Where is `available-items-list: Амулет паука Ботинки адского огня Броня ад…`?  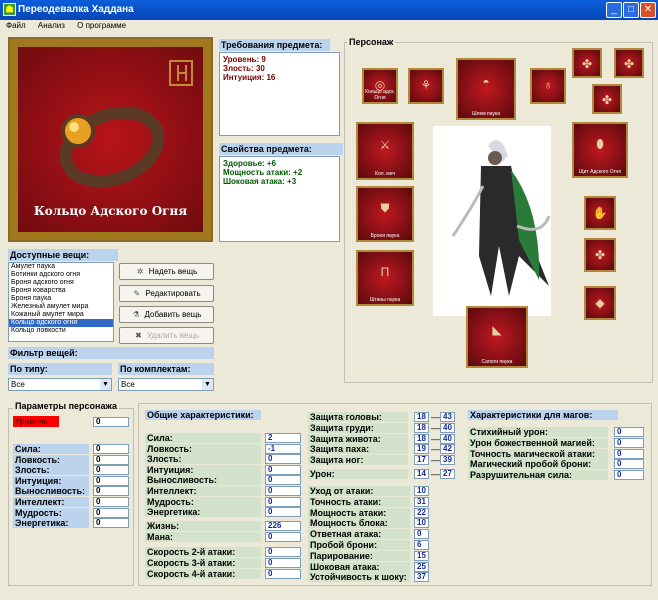 available-items-list: Амулет паука Ботинки адского огня Броня ад… is located at coordinates (61, 302).